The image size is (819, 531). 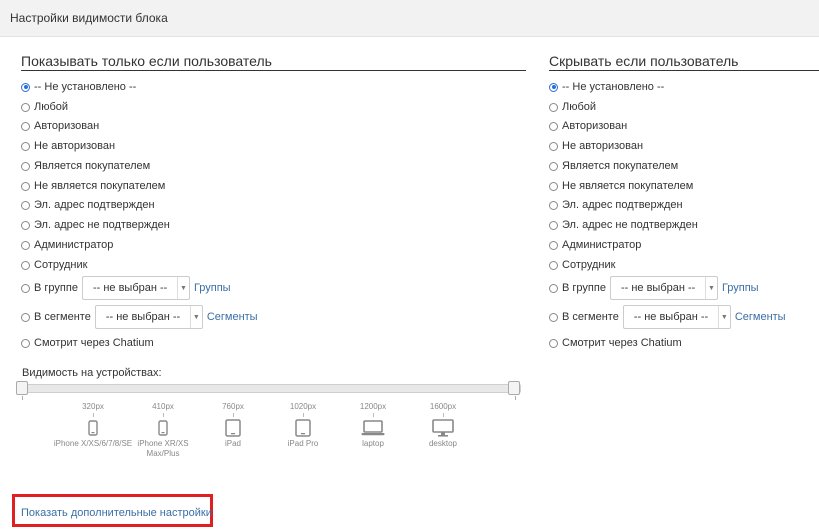 I want to click on show-option-in-segment: В сегменте -- не выбран -- ▼ Сегменты, so click(x=139, y=317).